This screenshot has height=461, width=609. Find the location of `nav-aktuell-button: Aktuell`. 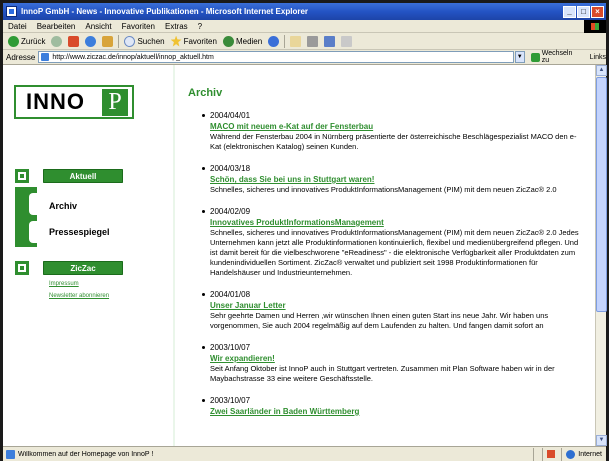

nav-aktuell-button: Aktuell is located at coordinates (83, 176).